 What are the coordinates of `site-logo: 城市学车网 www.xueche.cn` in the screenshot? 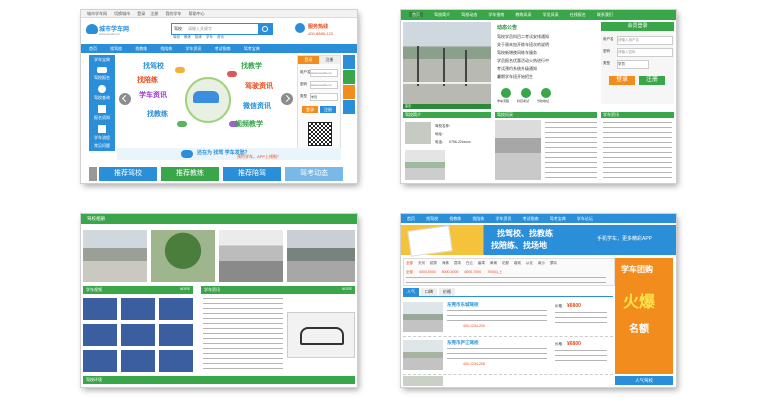 It's located at (107, 31).